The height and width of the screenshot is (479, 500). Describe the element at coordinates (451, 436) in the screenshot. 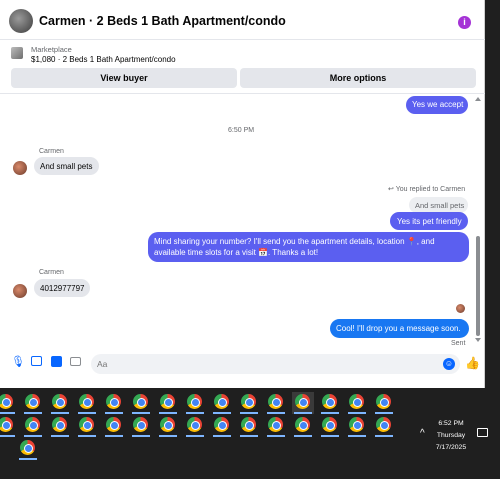

I see `taskbar-clock: 6:52 PM Thursday 7/17/2025` at that location.